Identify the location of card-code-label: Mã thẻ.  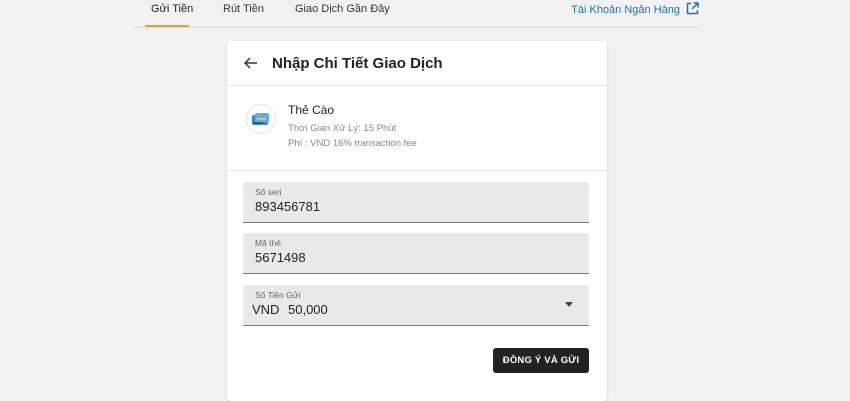
(268, 243).